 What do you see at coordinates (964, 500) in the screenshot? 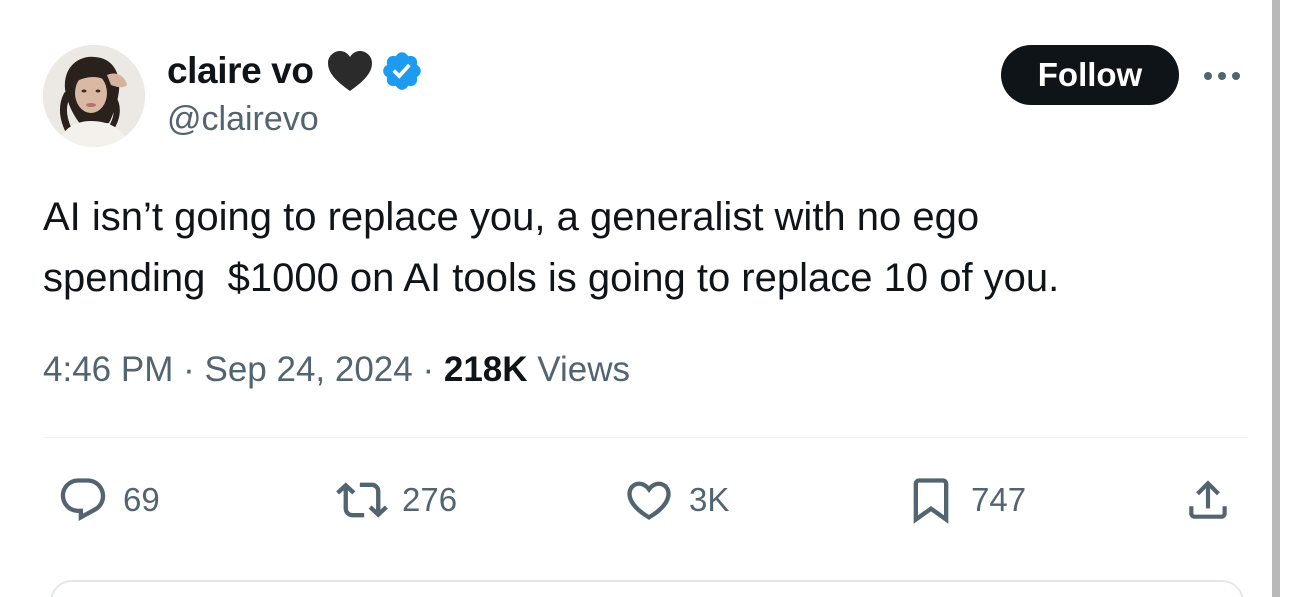
I see `bookmark-button: 747` at bounding box center [964, 500].